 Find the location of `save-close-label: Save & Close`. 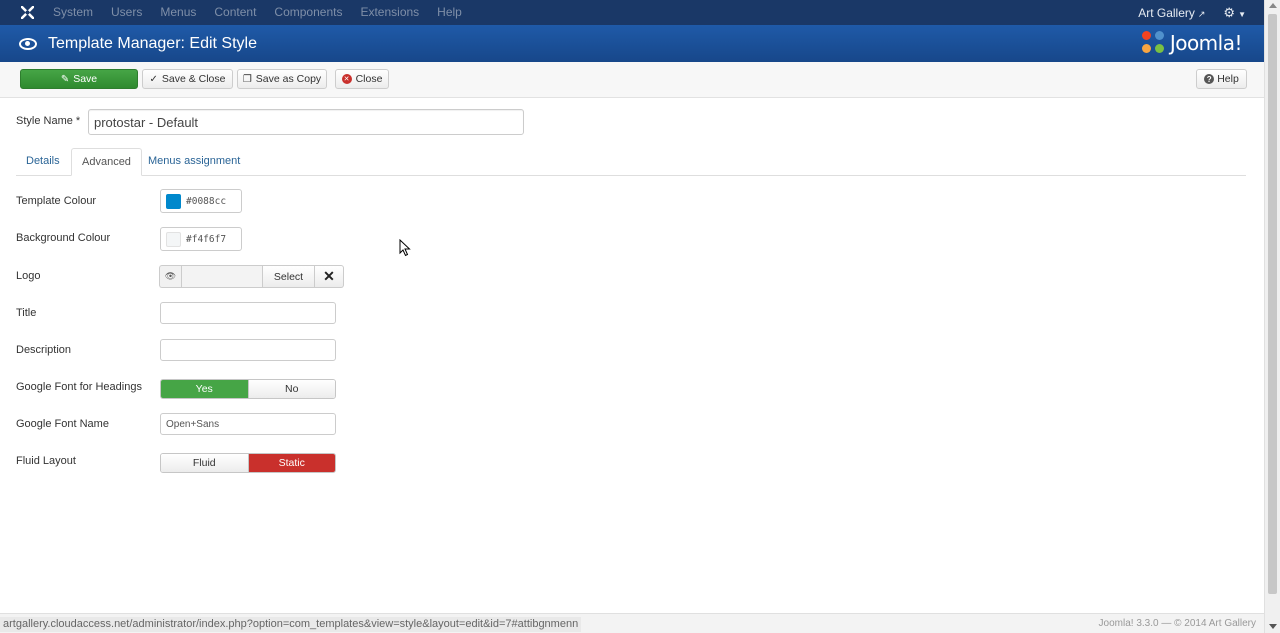

save-close-label: Save & Close is located at coordinates (193, 79).